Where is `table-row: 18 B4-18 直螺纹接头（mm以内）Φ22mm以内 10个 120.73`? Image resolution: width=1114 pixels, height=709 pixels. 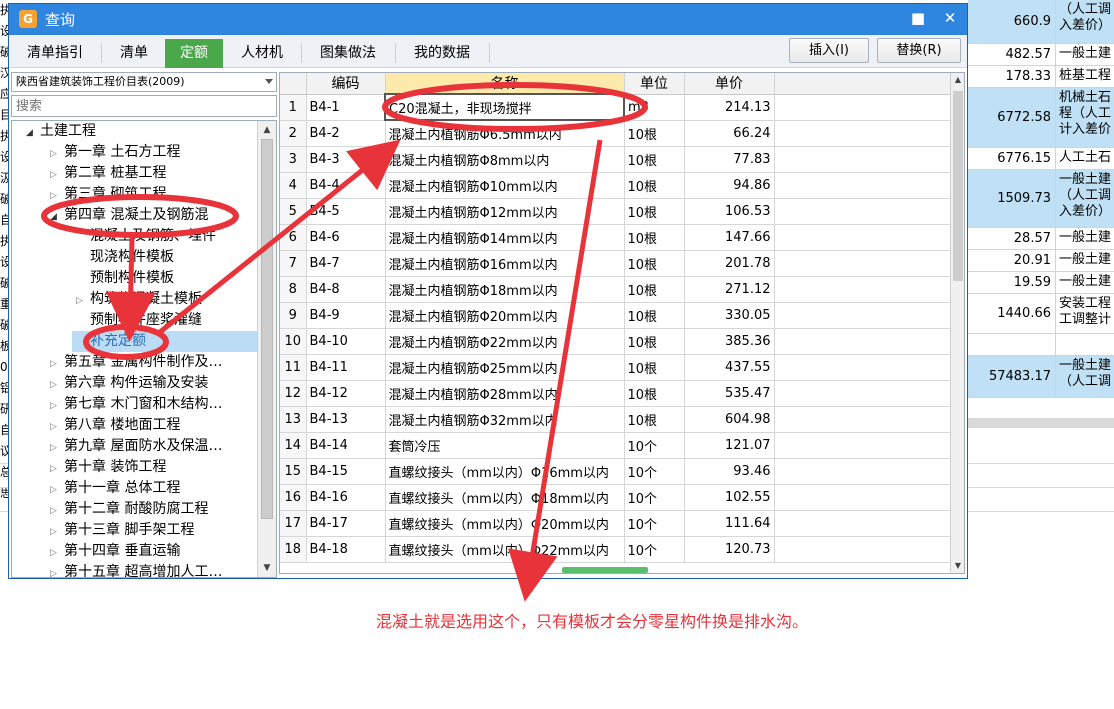
table-row: 18 B4-18 直螺纹接头（mm以内）Φ22mm以内 10个 120.73 is located at coordinates (616, 549).